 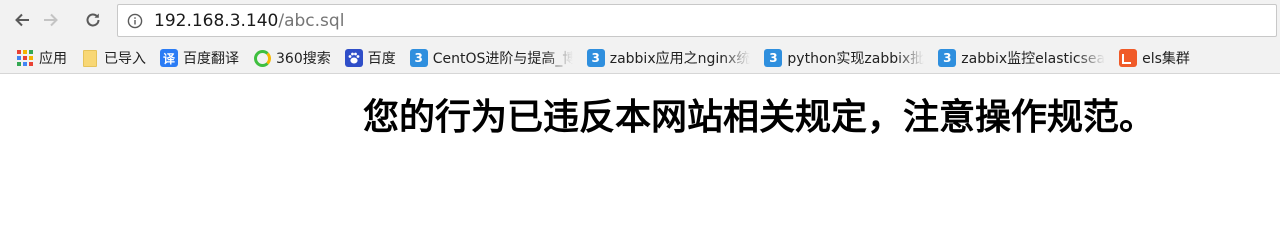 I want to click on back-button, so click(x=22, y=20).